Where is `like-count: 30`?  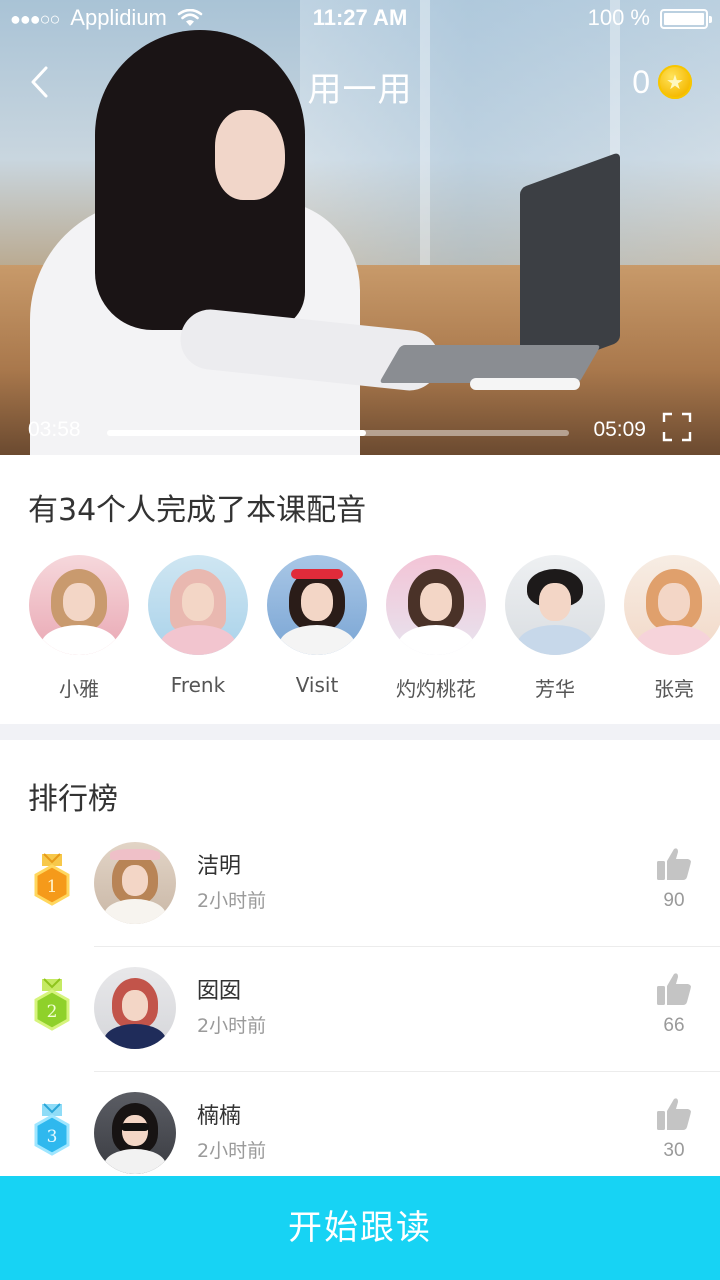 like-count: 30 is located at coordinates (674, 1150).